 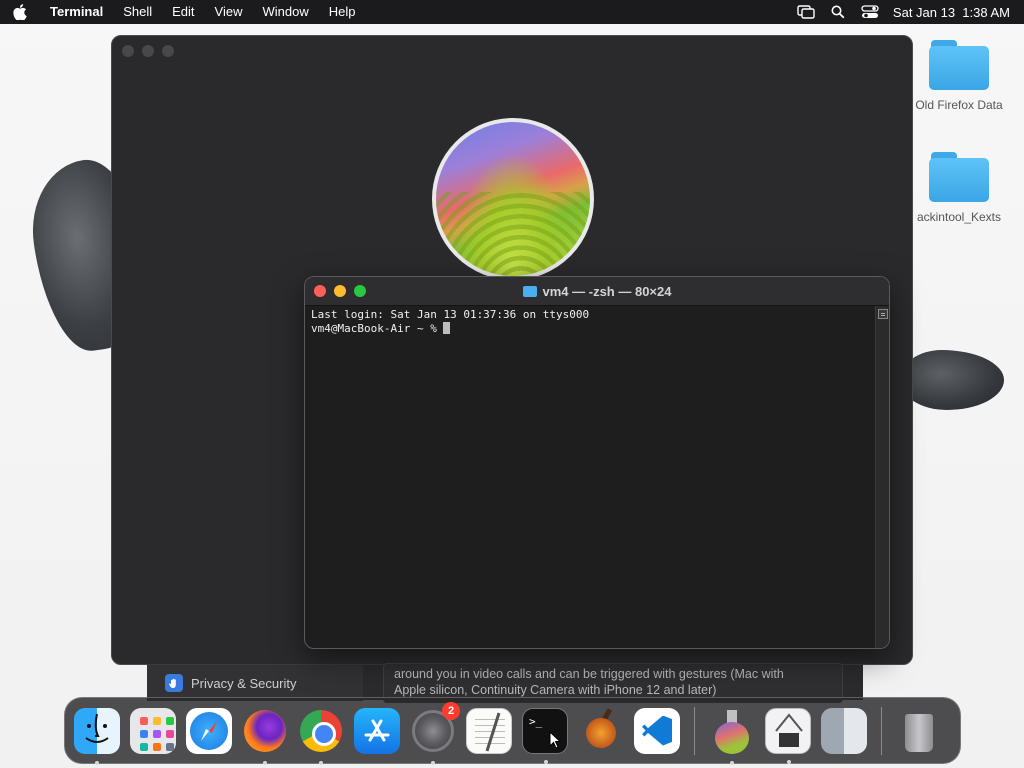 What do you see at coordinates (377, 730) in the screenshot?
I see `dock-app-store-icon` at bounding box center [377, 730].